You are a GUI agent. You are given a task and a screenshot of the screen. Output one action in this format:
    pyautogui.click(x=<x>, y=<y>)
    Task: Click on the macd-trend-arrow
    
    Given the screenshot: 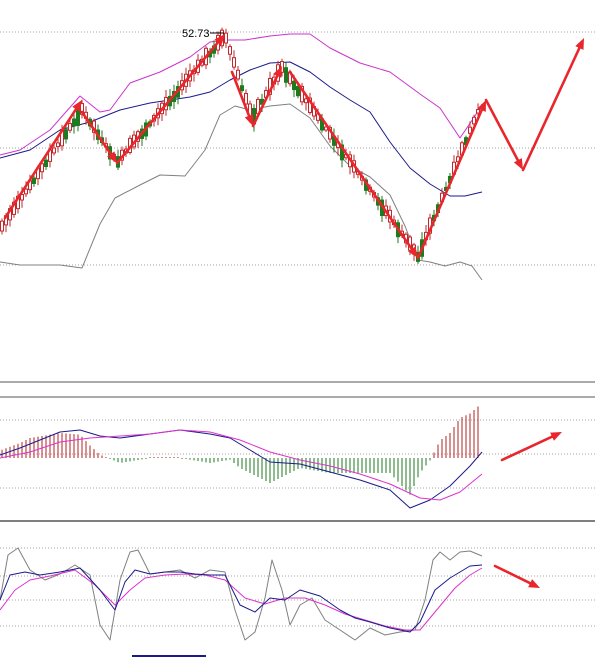 What is the action you would take?
    pyautogui.click(x=531, y=447)
    